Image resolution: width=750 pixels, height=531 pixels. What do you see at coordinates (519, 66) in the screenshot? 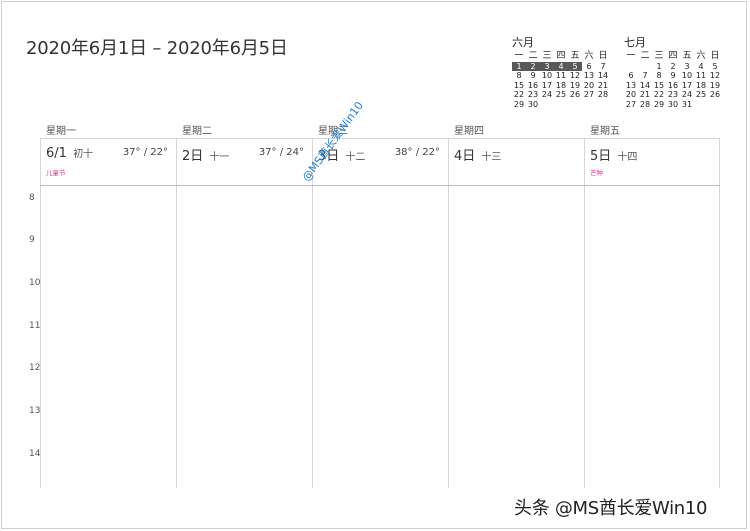
I see `mini-day-selected: 1` at bounding box center [519, 66].